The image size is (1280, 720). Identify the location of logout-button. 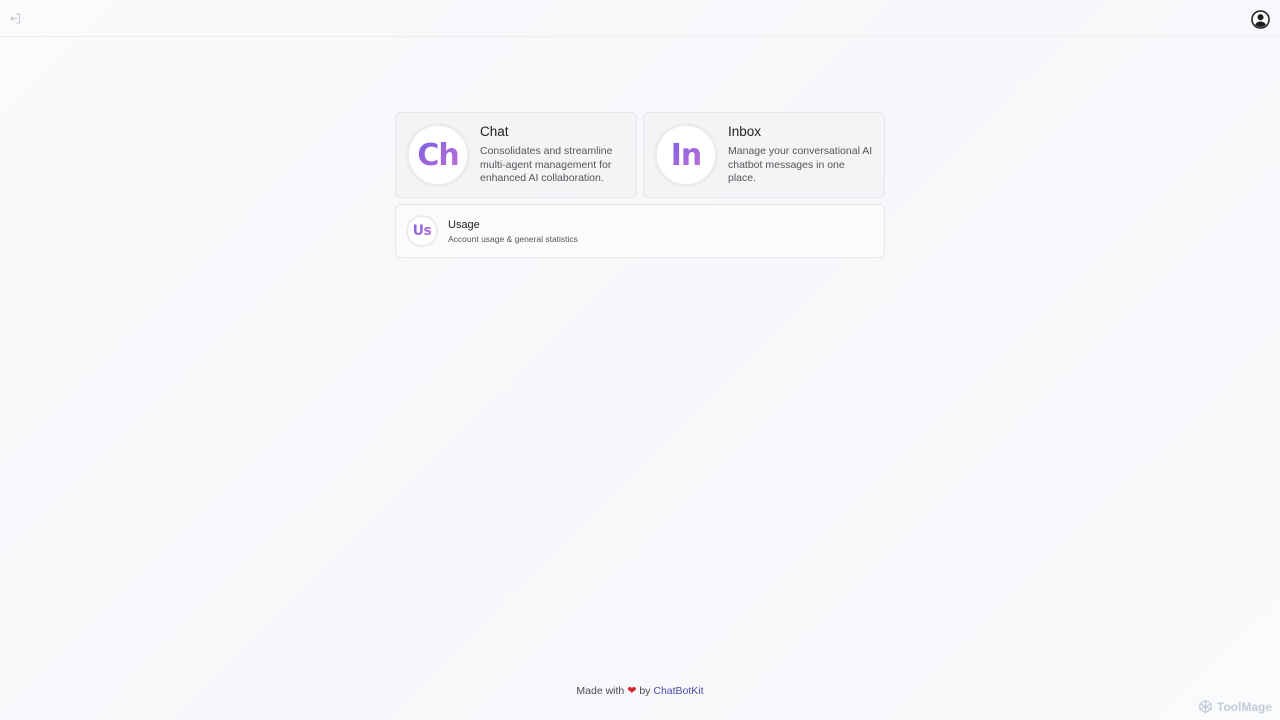
(15, 18).